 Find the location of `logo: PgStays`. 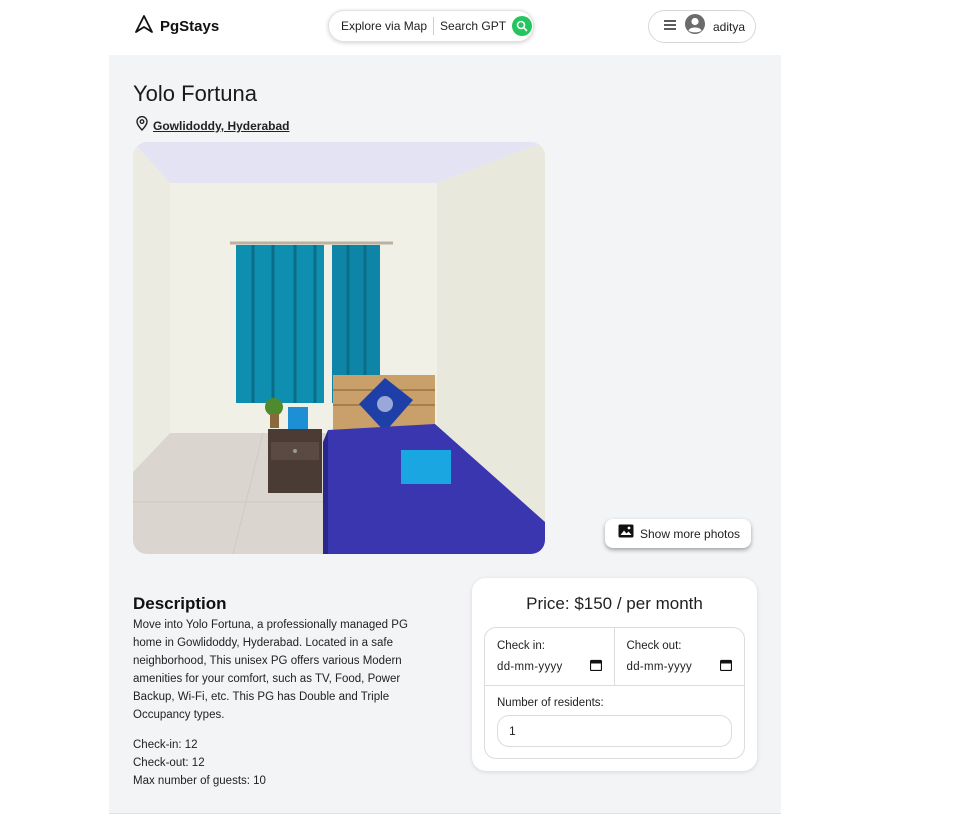

logo: PgStays is located at coordinates (176, 26).